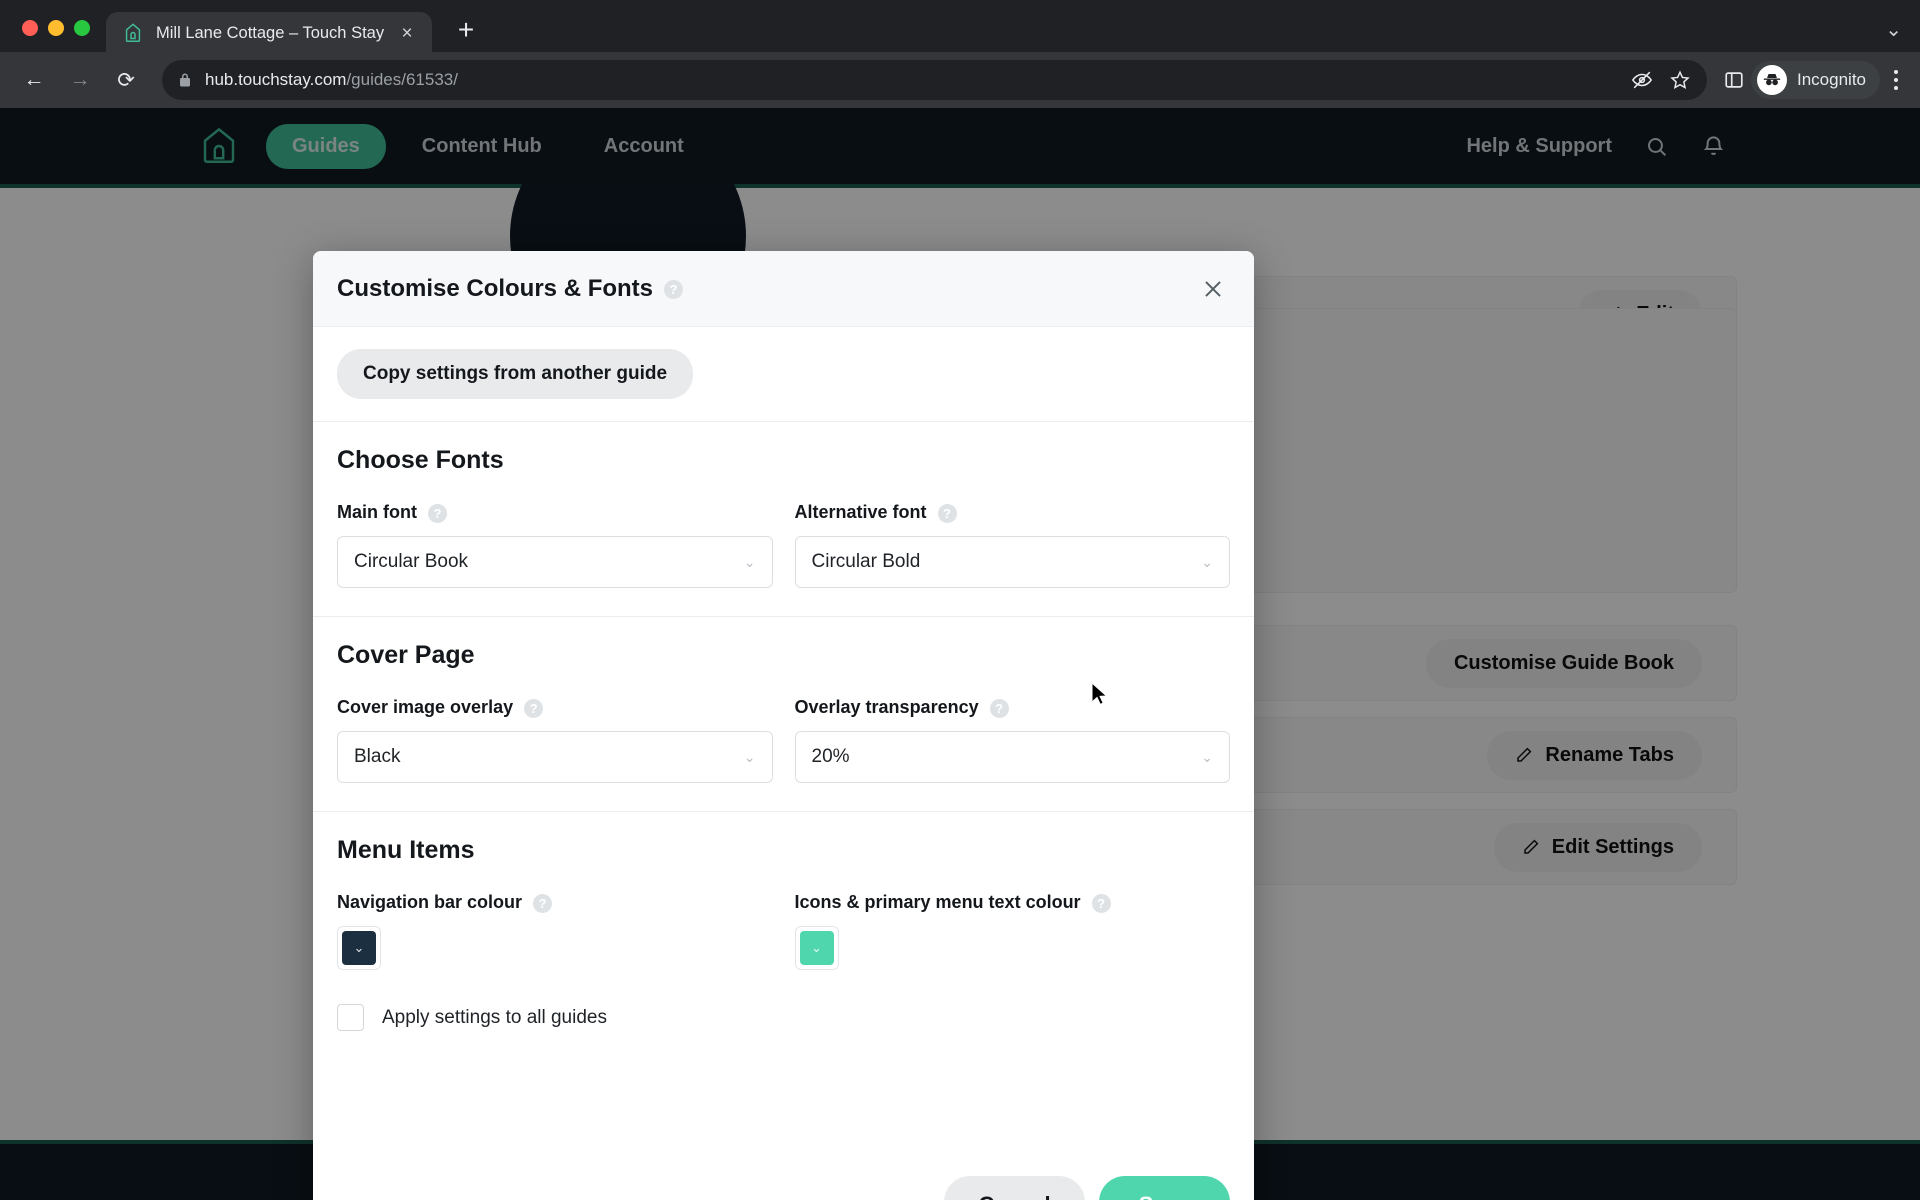 The width and height of the screenshot is (1920, 1200). I want to click on star-icon, so click(1680, 80).